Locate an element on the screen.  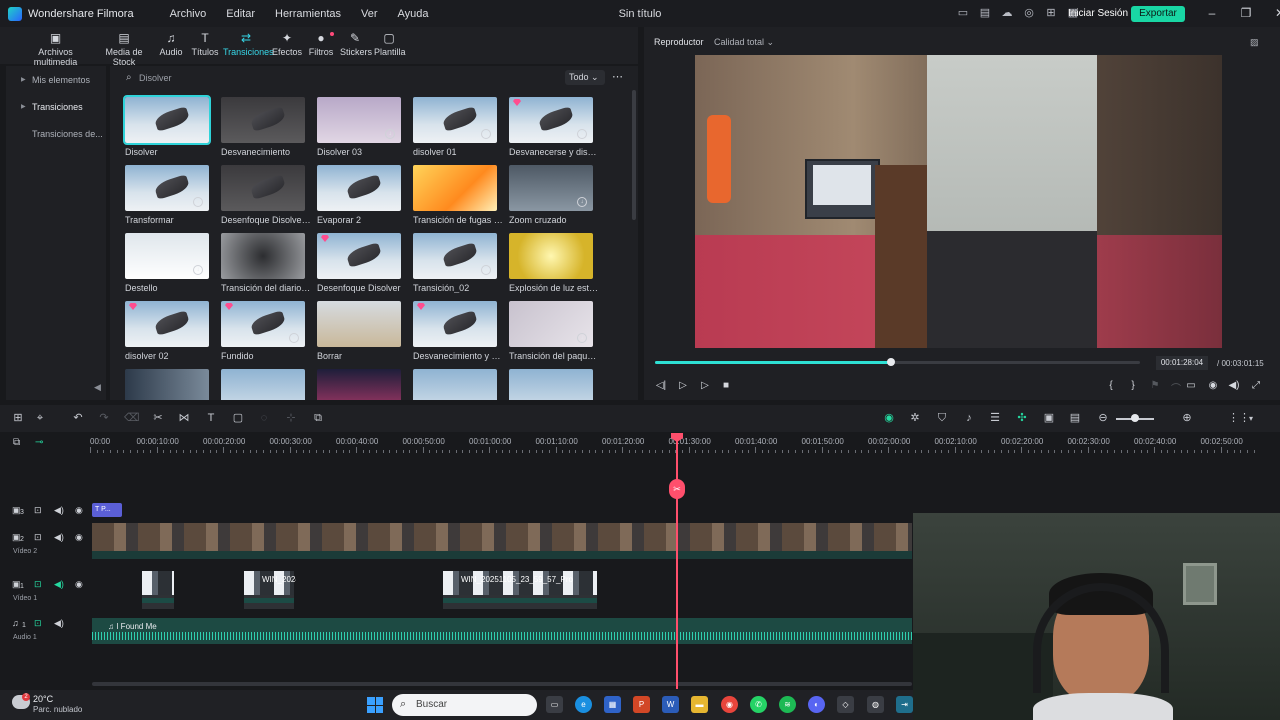
video-clip: WIN_2024 is located at coordinates (270, 590).